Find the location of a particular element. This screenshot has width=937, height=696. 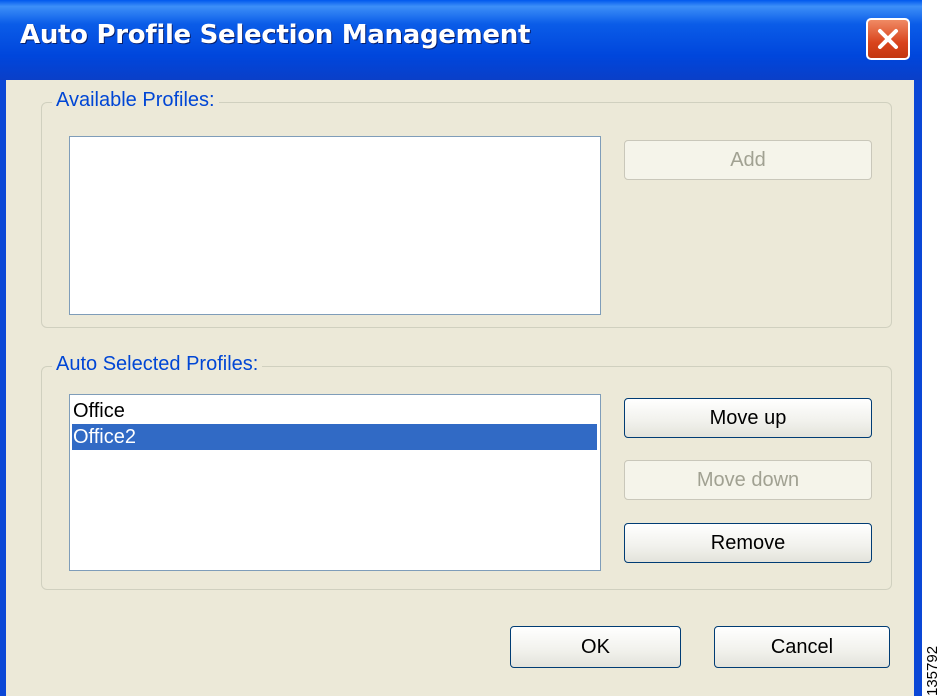

add-button: Add is located at coordinates (748, 160).